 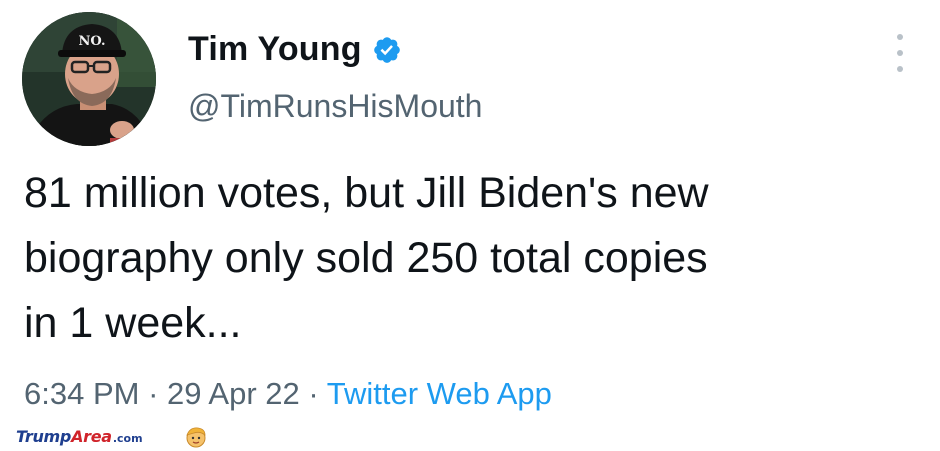 I want to click on watermark-face-icon, so click(x=196, y=437).